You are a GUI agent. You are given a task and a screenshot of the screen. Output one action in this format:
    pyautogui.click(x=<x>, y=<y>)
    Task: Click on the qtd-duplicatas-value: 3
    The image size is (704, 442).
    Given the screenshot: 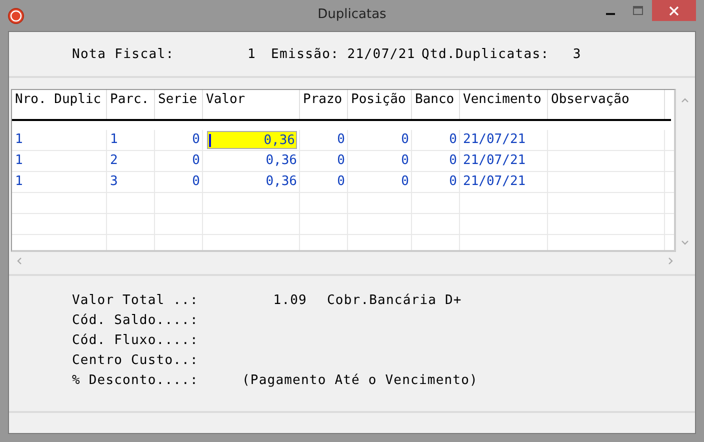 What is the action you would take?
    pyautogui.click(x=577, y=54)
    